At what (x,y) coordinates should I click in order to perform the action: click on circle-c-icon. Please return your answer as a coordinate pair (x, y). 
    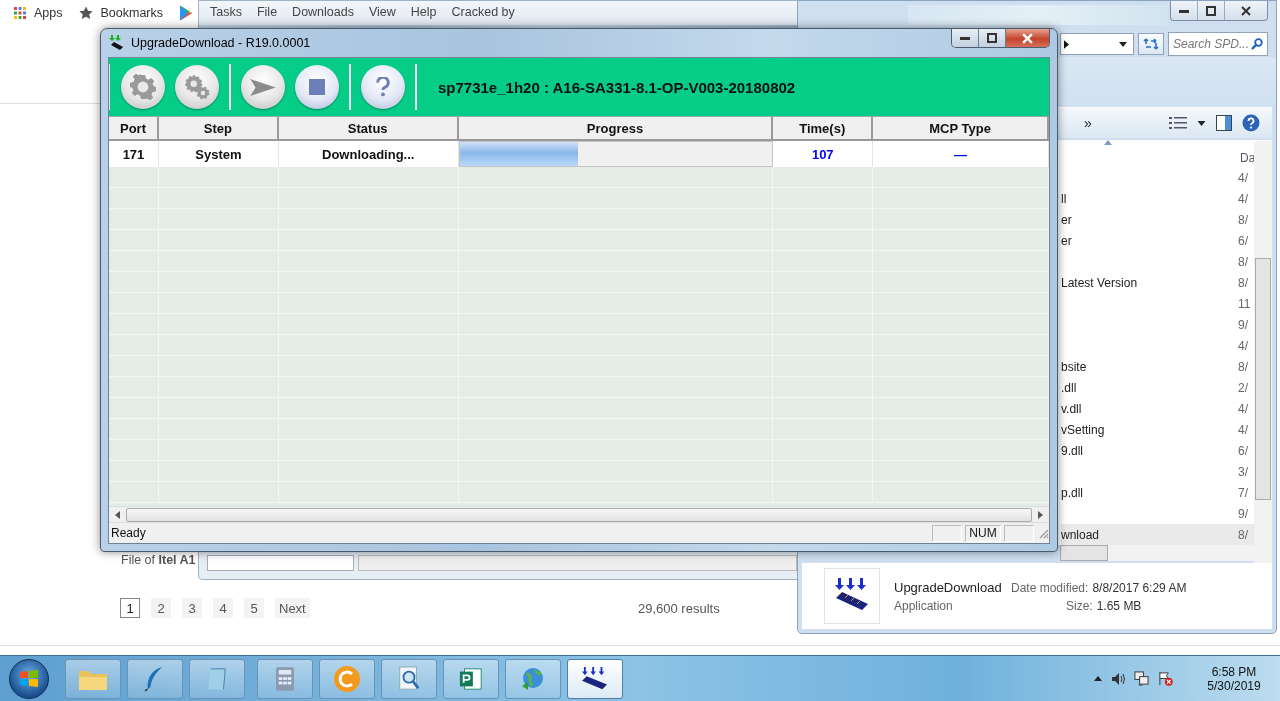
    Looking at the image, I should click on (347, 678).